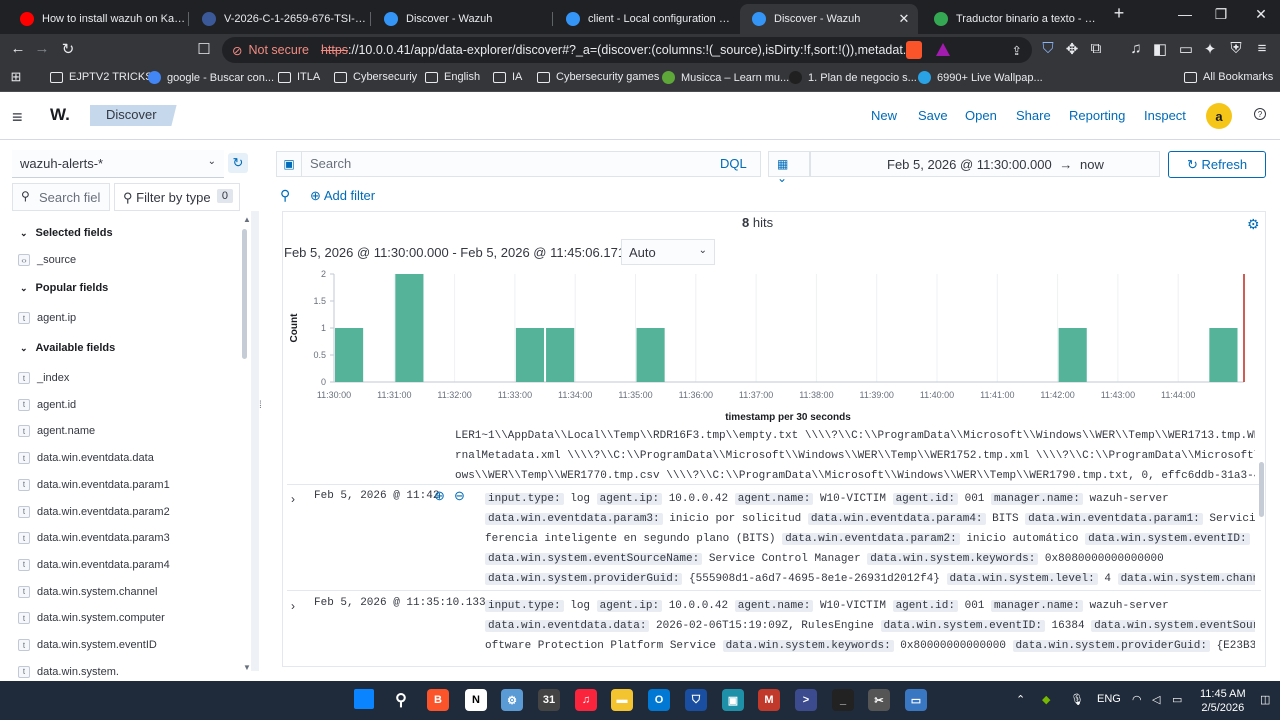  Describe the element at coordinates (101, 77) in the screenshot. I see `bookmark-item: EJPTV2 TRICKS` at that location.